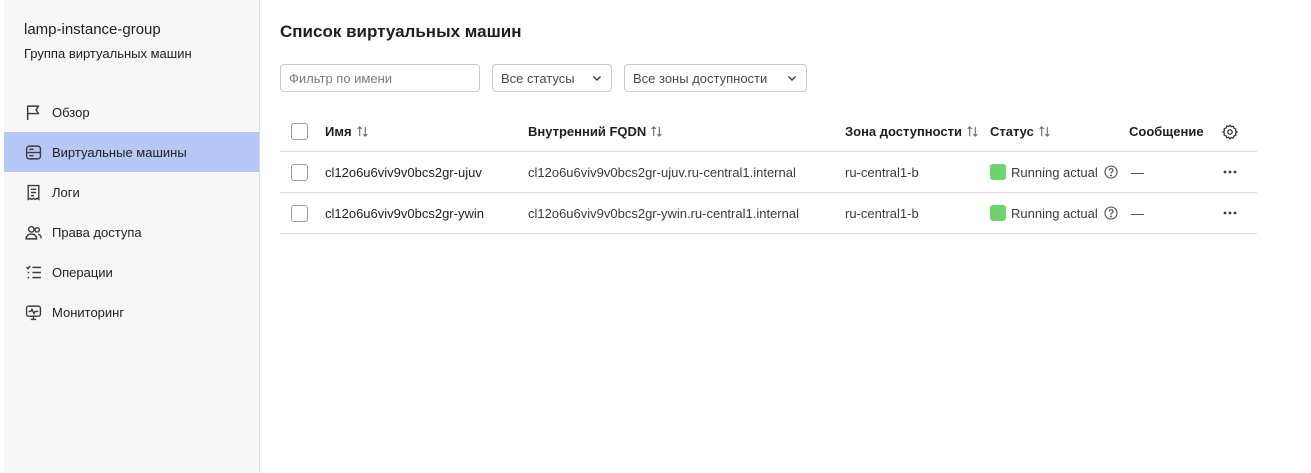  Describe the element at coordinates (380, 78) in the screenshot. I see `name-filter-input` at that location.